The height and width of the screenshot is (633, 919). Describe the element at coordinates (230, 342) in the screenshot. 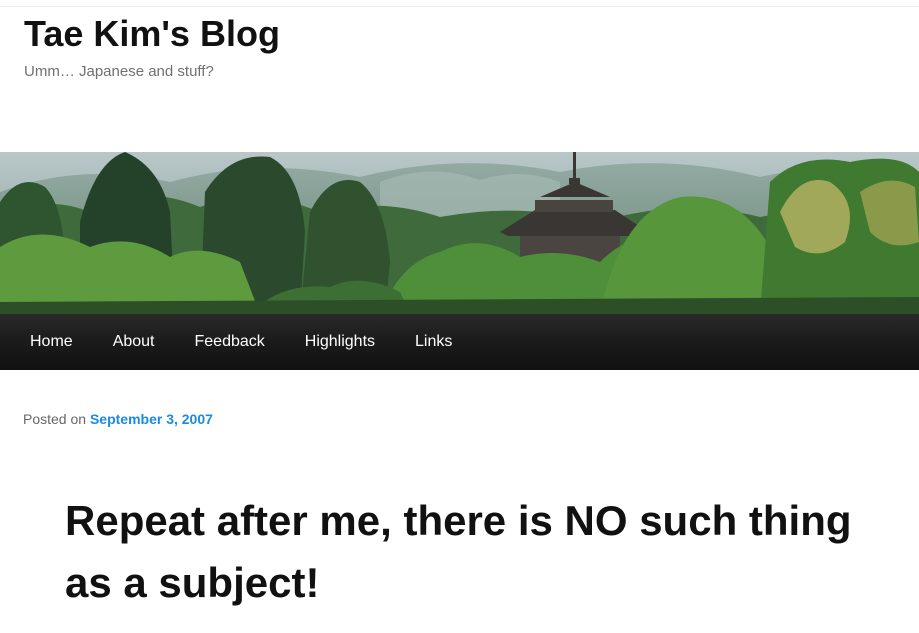

I see `nav-feedback: Feedback` at that location.